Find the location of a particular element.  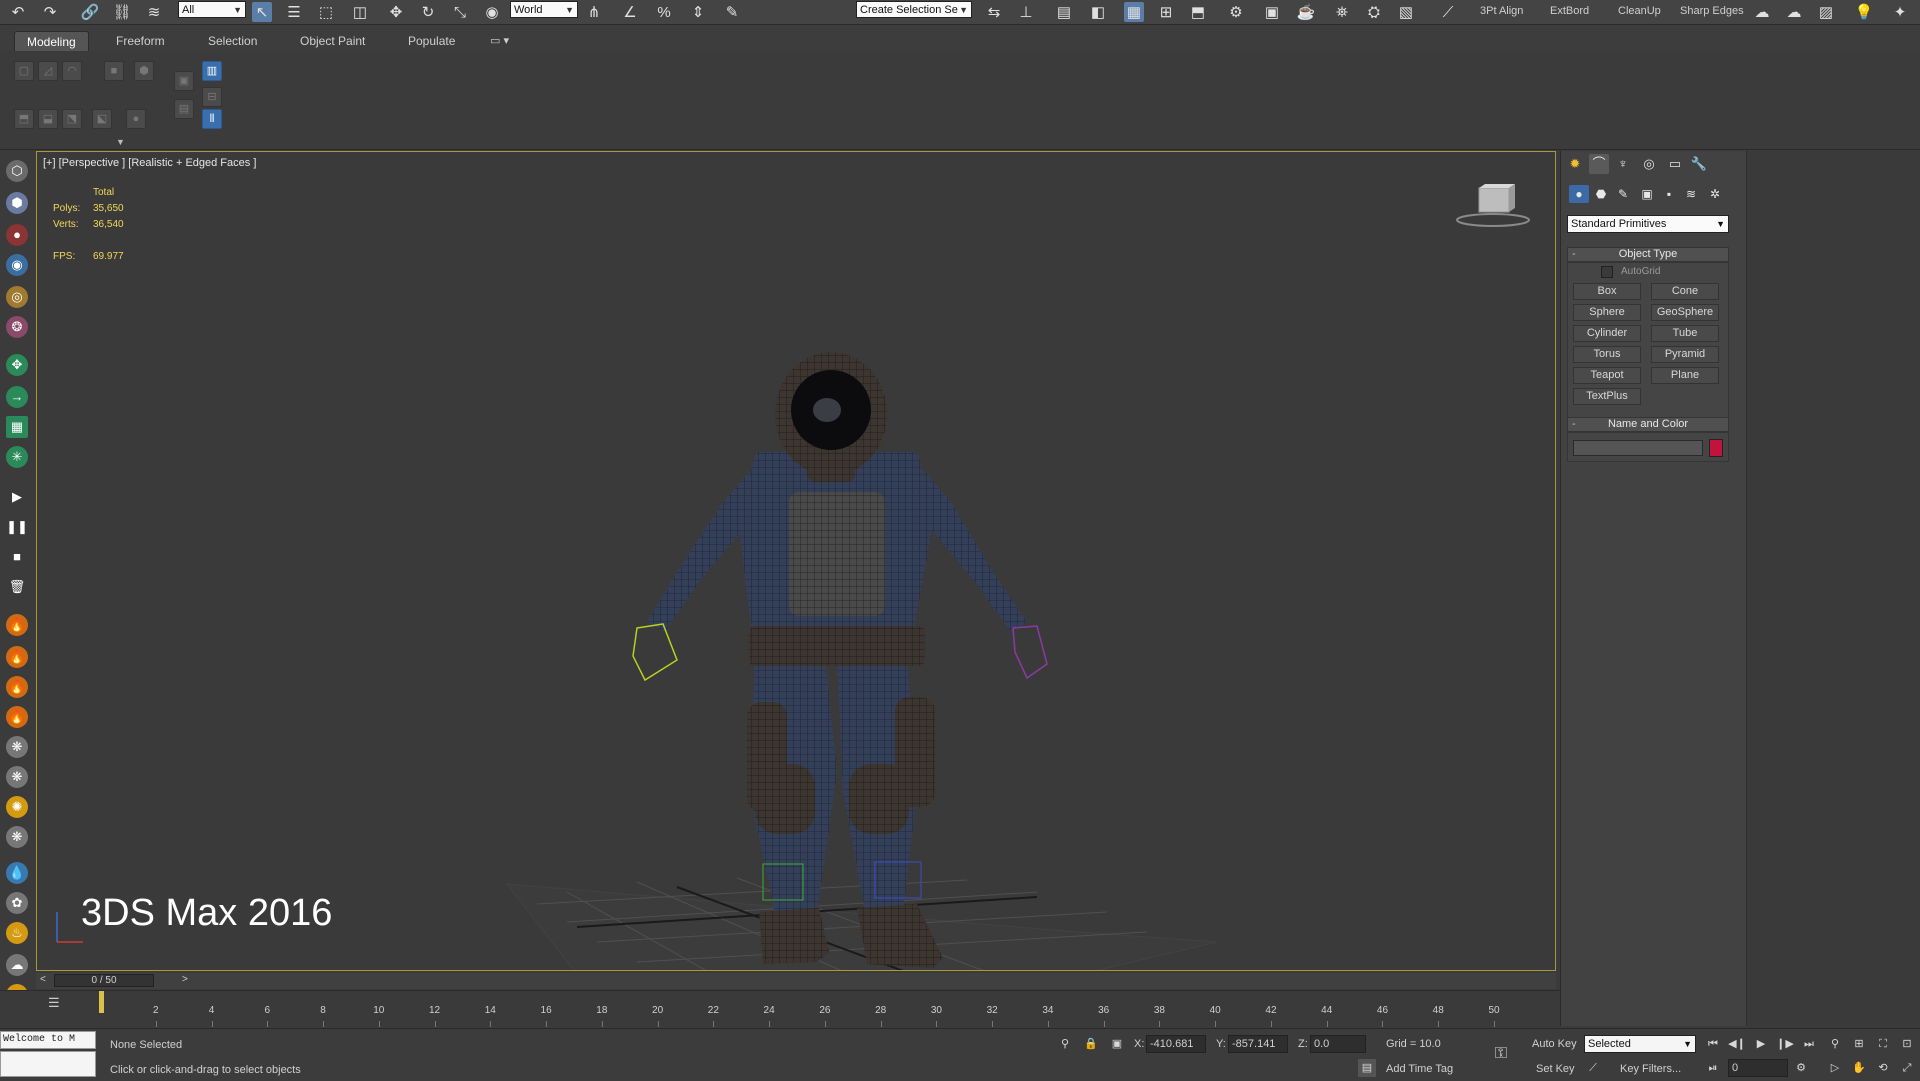

maximize-viewport-icon: ⤢ is located at coordinates (1907, 1068).